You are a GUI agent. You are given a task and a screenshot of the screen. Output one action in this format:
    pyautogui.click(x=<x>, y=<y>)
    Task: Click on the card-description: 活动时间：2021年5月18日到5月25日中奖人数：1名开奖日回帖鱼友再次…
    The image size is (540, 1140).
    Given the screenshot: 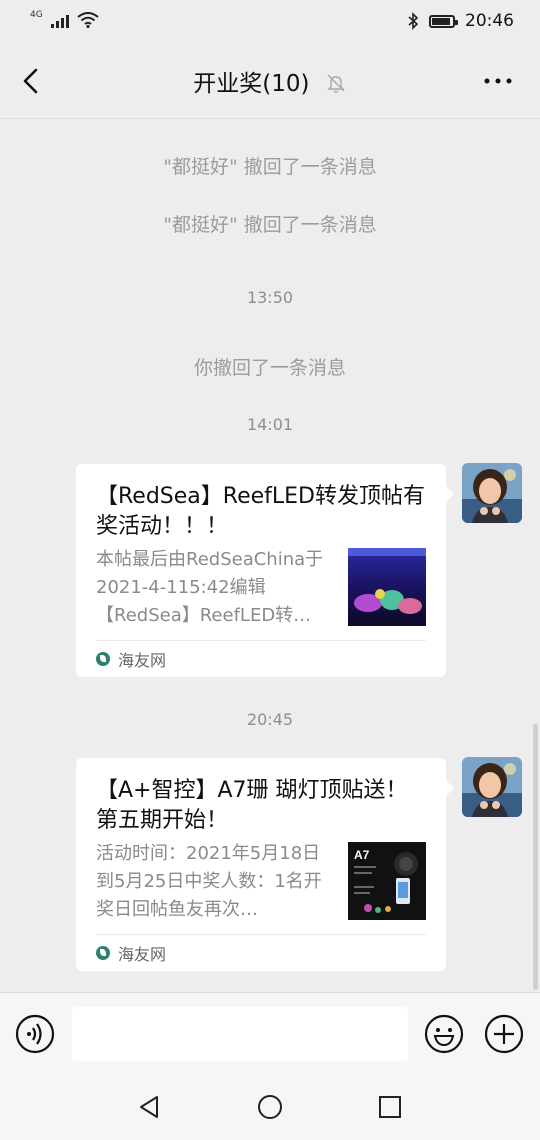 What is the action you would take?
    pyautogui.click(x=209, y=881)
    